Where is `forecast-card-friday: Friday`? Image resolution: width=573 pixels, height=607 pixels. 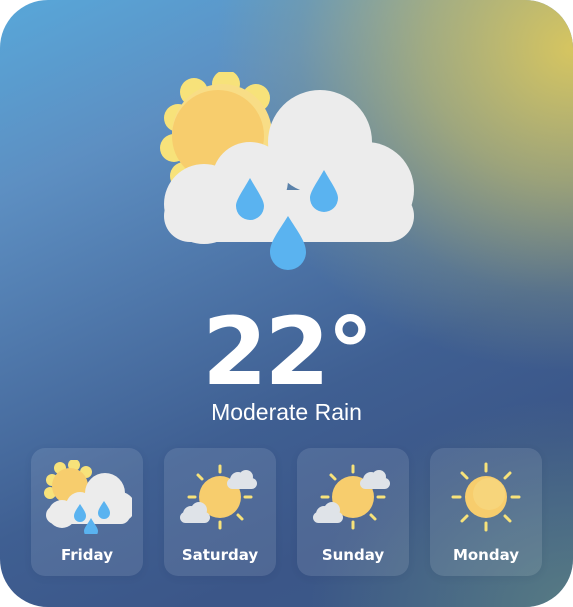 forecast-card-friday: Friday is located at coordinates (87, 512).